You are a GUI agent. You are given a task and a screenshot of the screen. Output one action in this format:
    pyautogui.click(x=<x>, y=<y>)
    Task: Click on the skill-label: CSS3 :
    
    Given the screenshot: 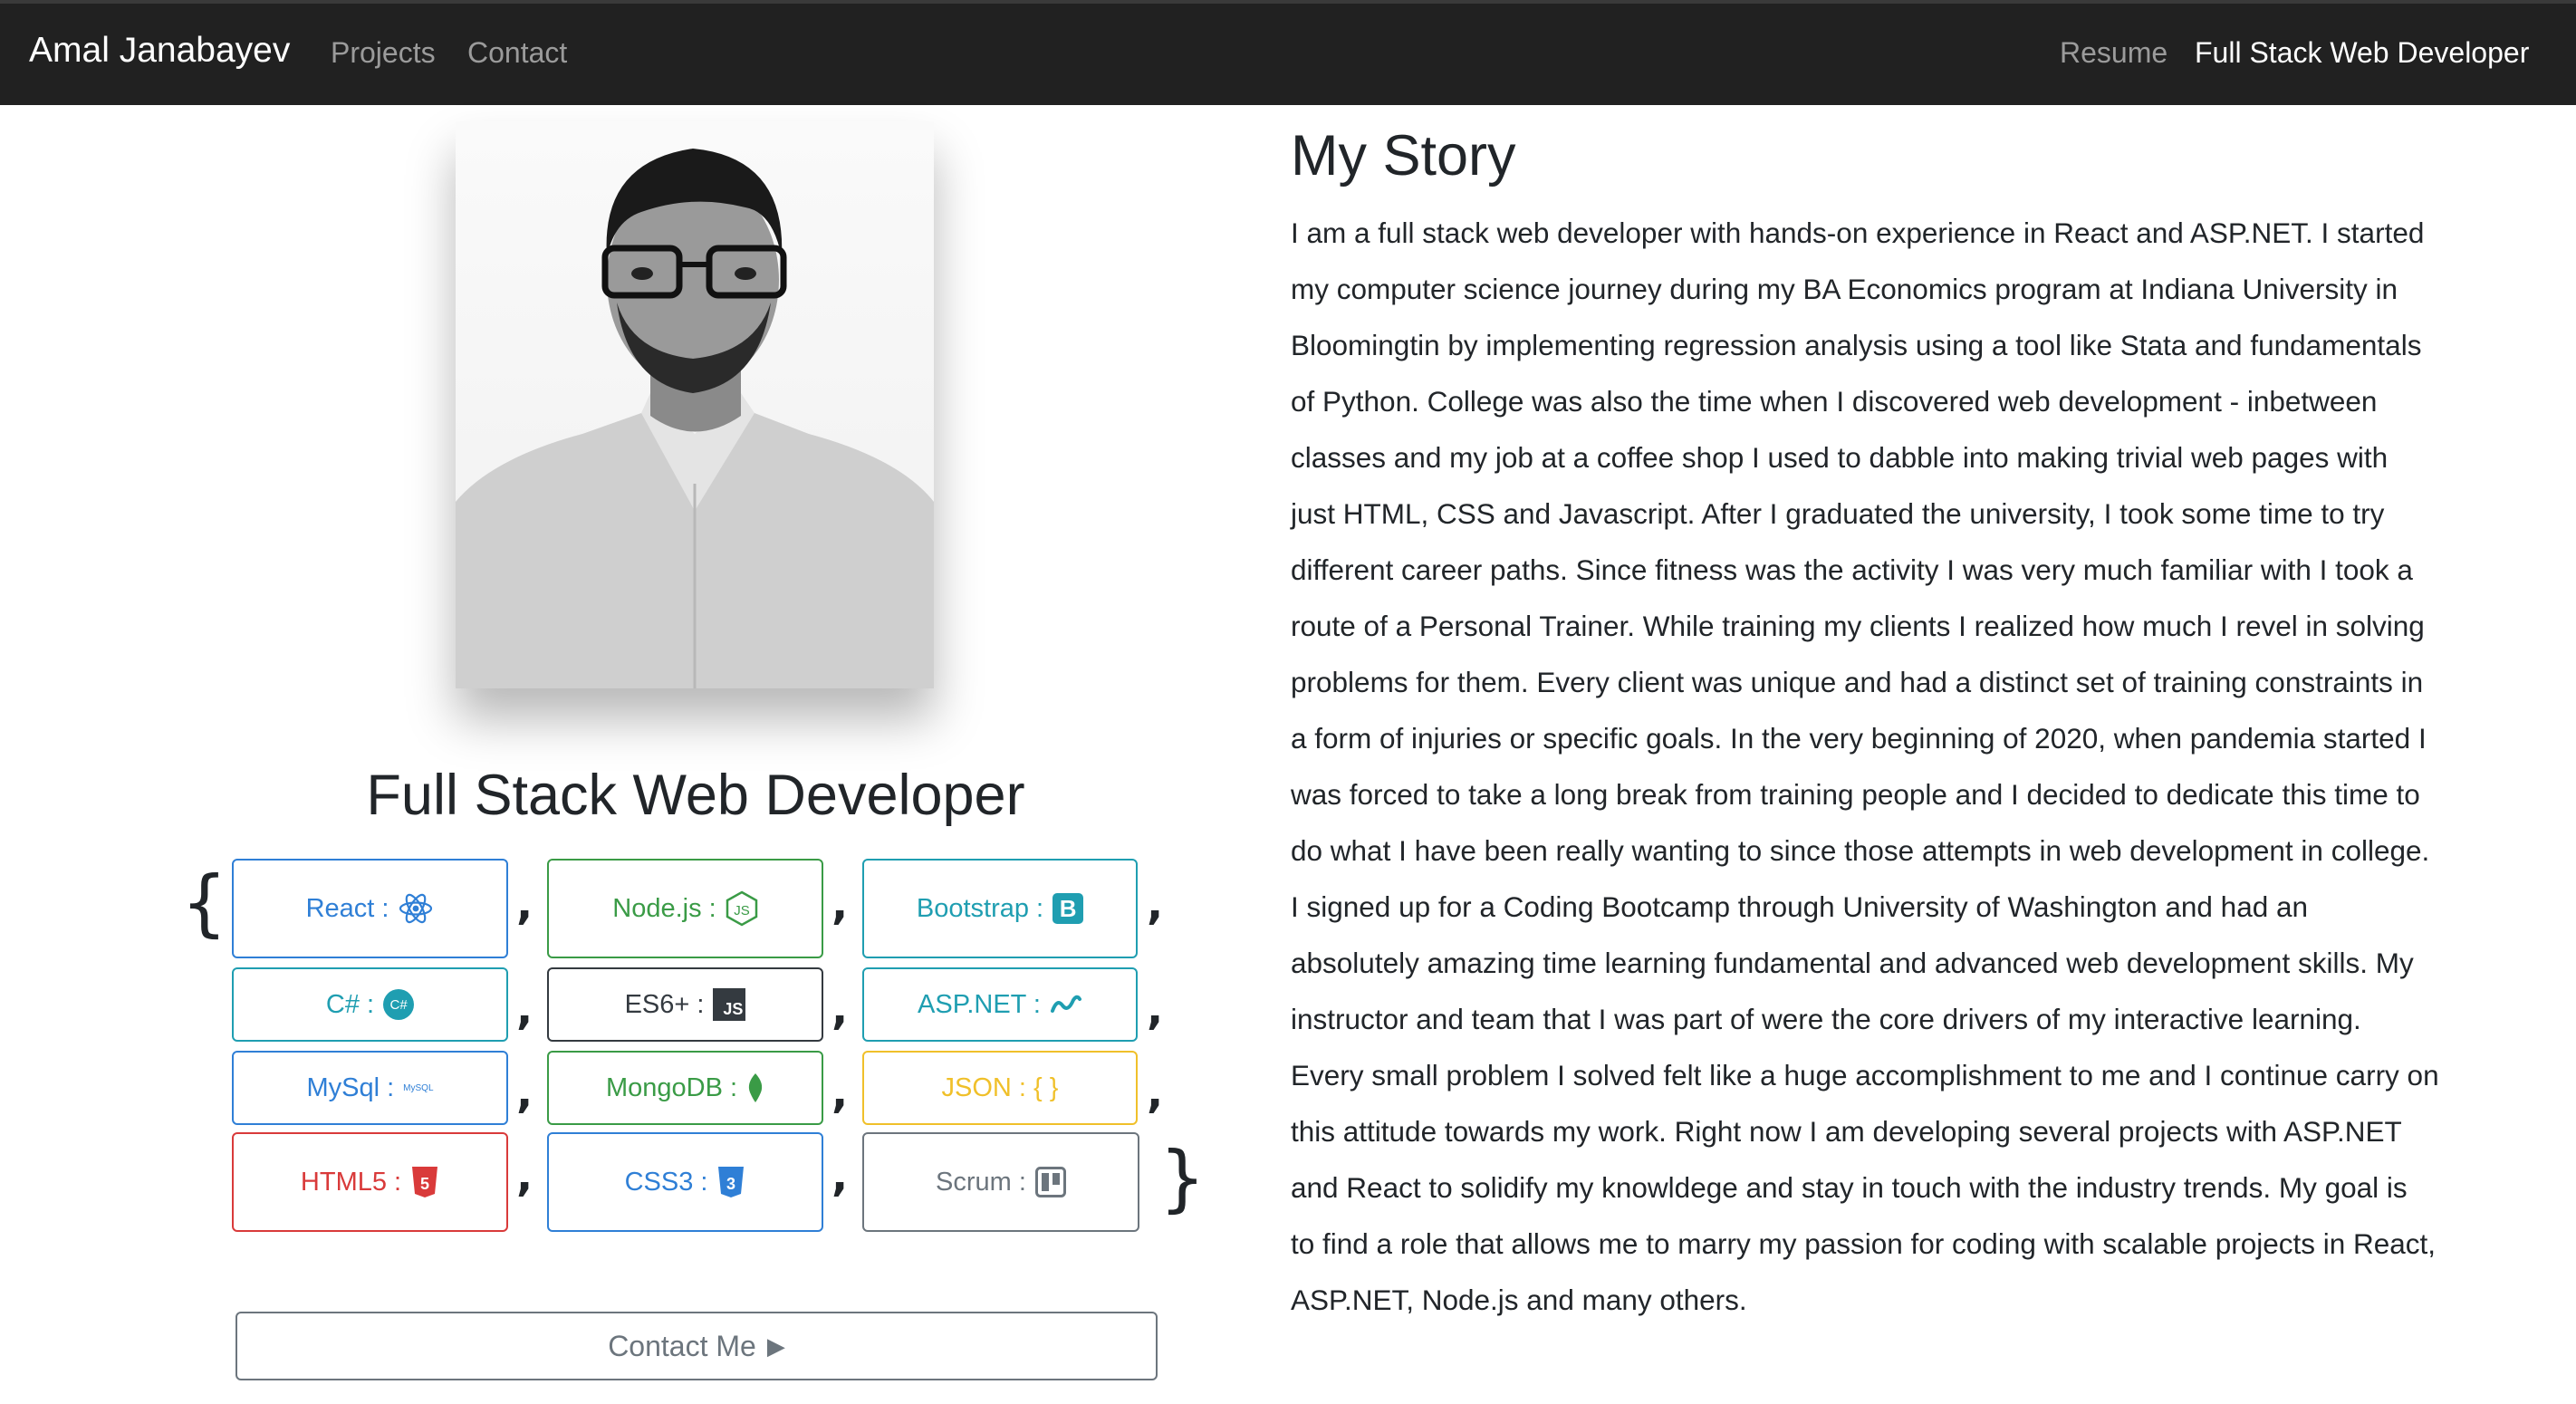 What is the action you would take?
    pyautogui.click(x=666, y=1182)
    